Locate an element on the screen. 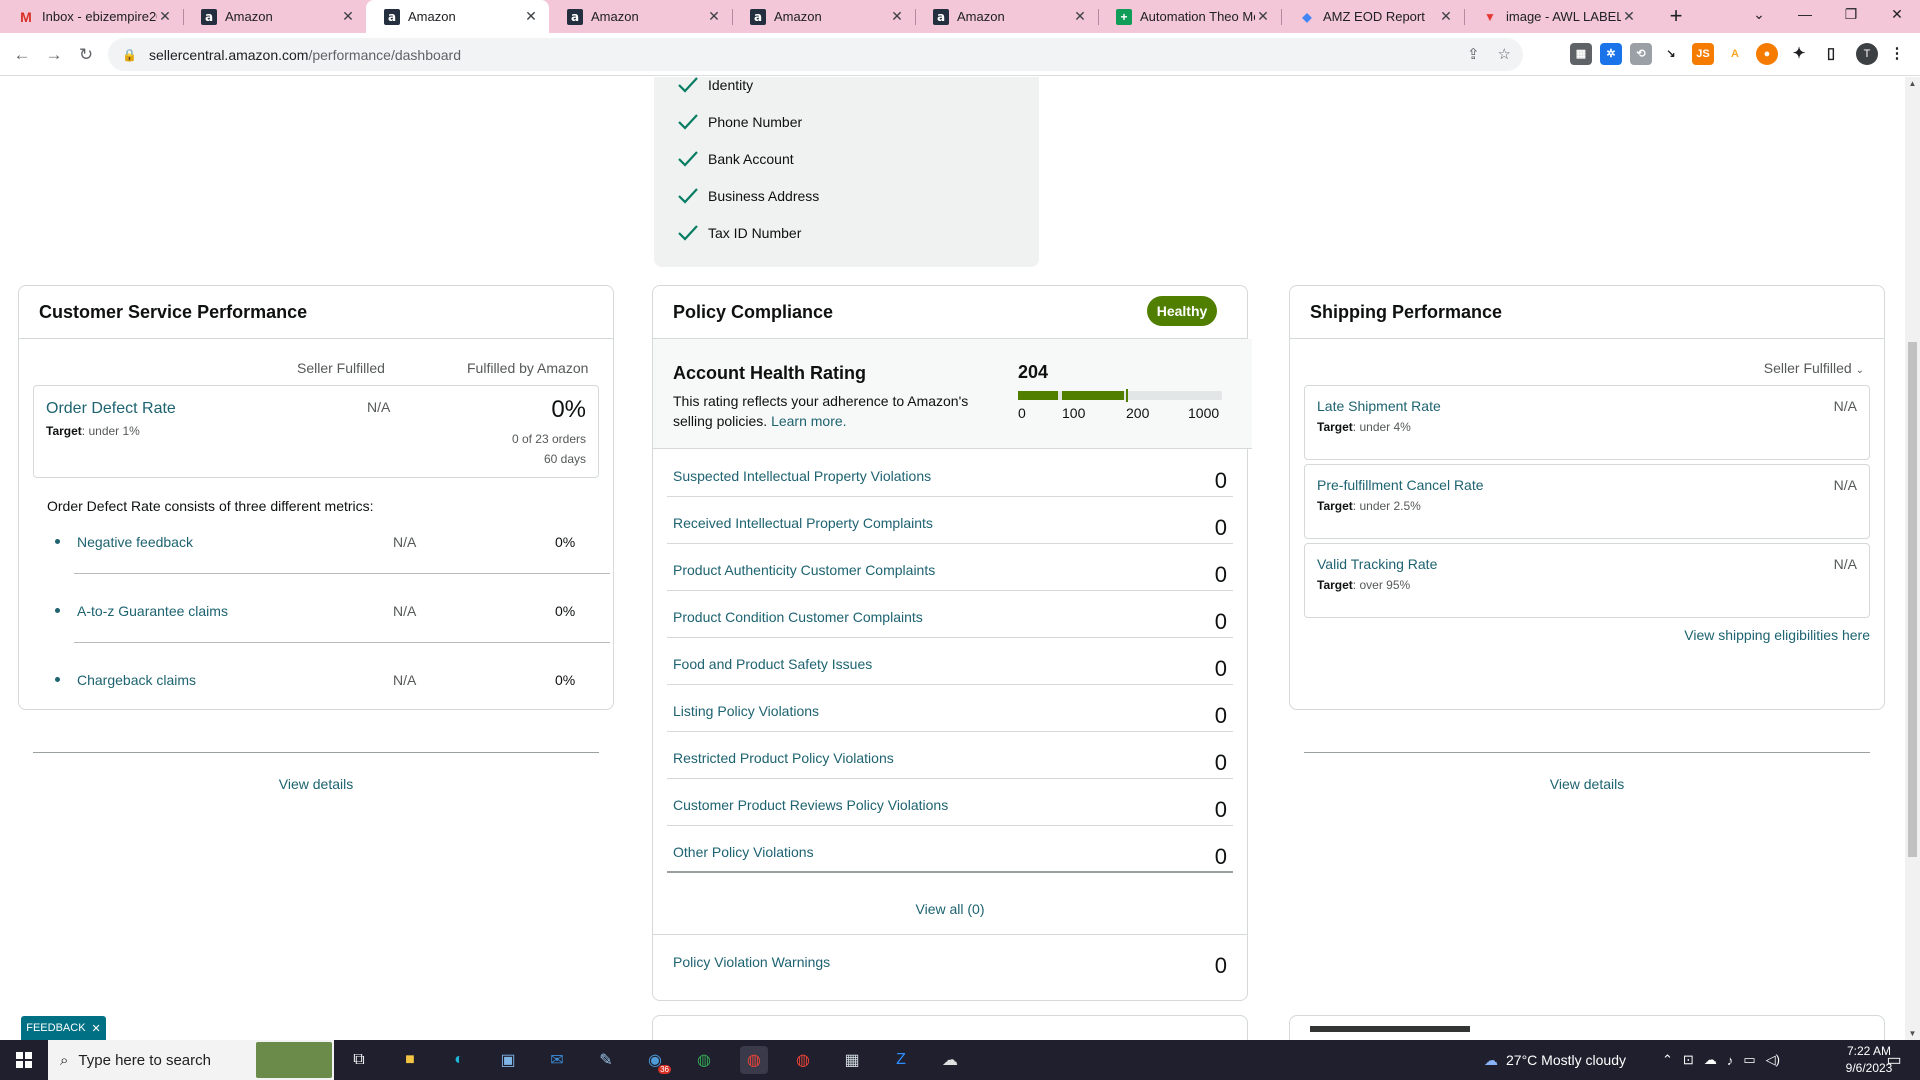 The width and height of the screenshot is (1920, 1080). verification-label: Business Address is located at coordinates (764, 196).